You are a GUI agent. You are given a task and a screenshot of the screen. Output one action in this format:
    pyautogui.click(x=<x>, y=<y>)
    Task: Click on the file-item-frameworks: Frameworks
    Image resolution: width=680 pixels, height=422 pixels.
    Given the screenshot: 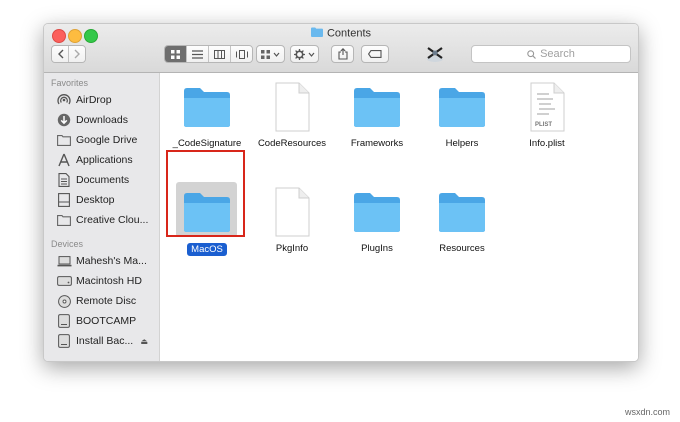 What is the action you would take?
    pyautogui.click(x=377, y=113)
    